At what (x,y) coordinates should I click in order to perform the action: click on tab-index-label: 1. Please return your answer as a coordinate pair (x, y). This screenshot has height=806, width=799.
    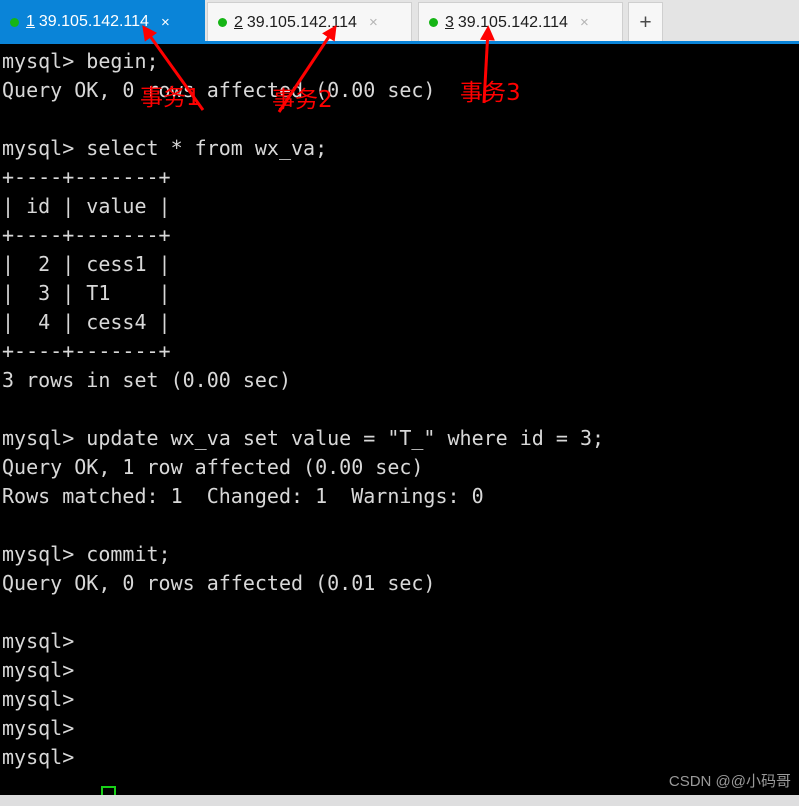
    Looking at the image, I should click on (30, 21).